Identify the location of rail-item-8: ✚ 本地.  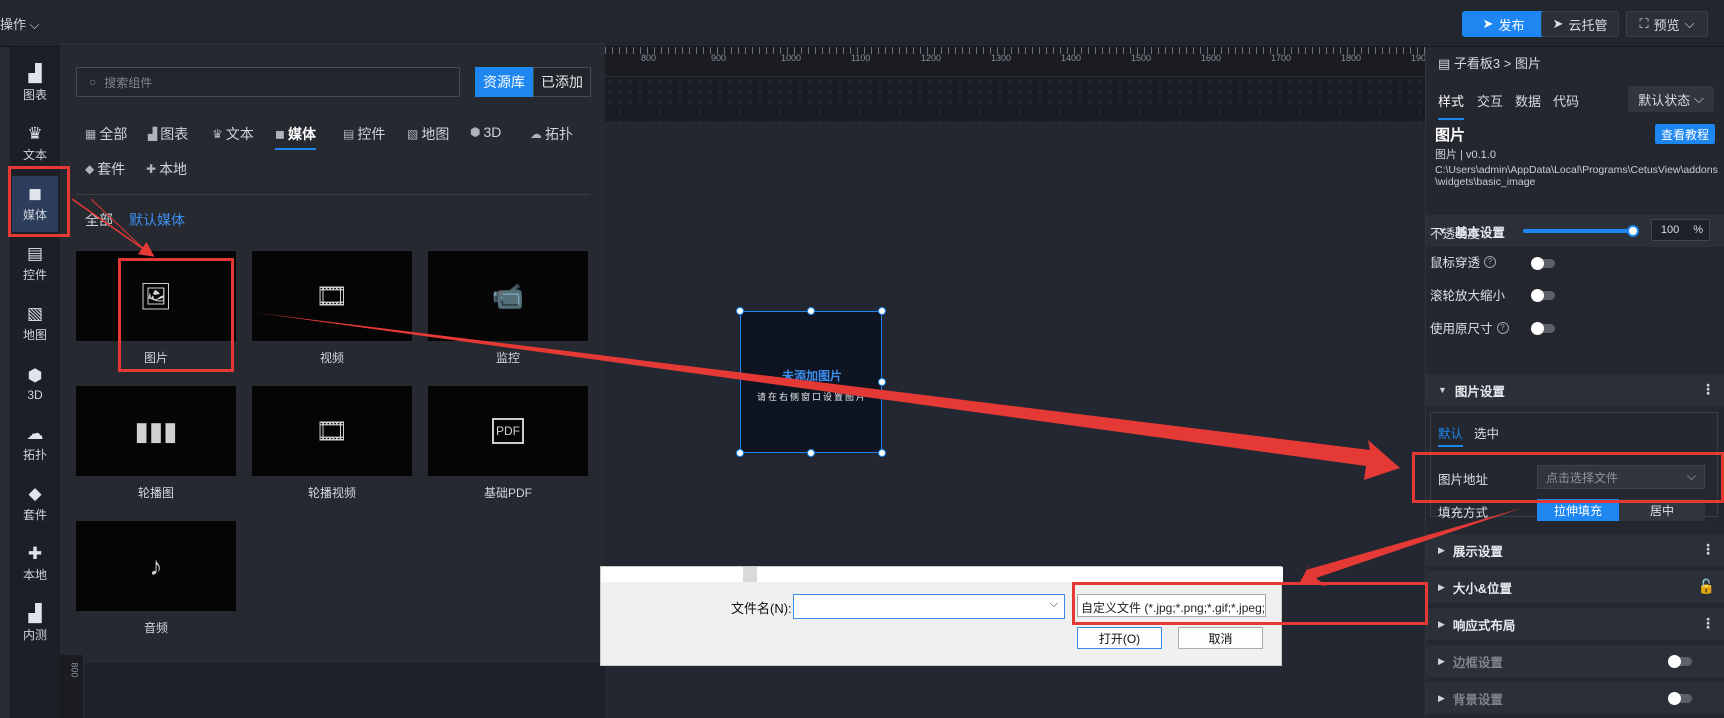
(35, 564).